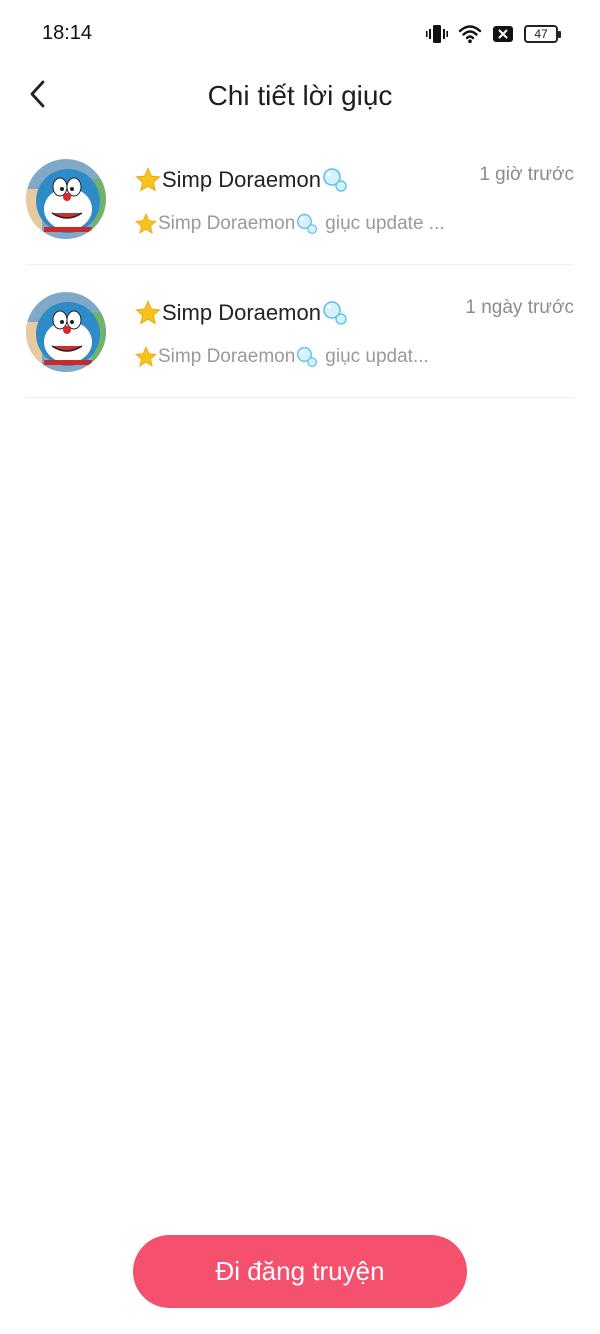  I want to click on wifi-icon, so click(470, 34).